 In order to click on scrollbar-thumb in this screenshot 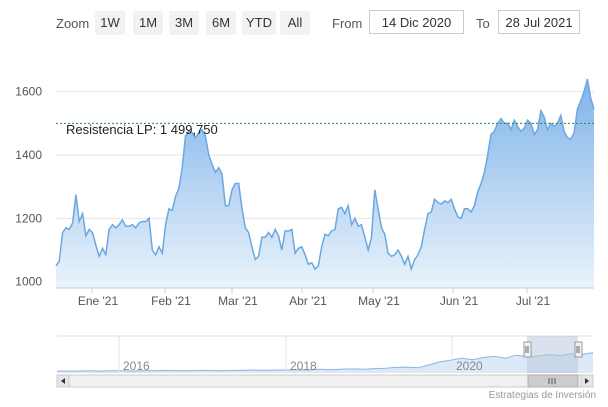, I will do `click(553, 381)`.